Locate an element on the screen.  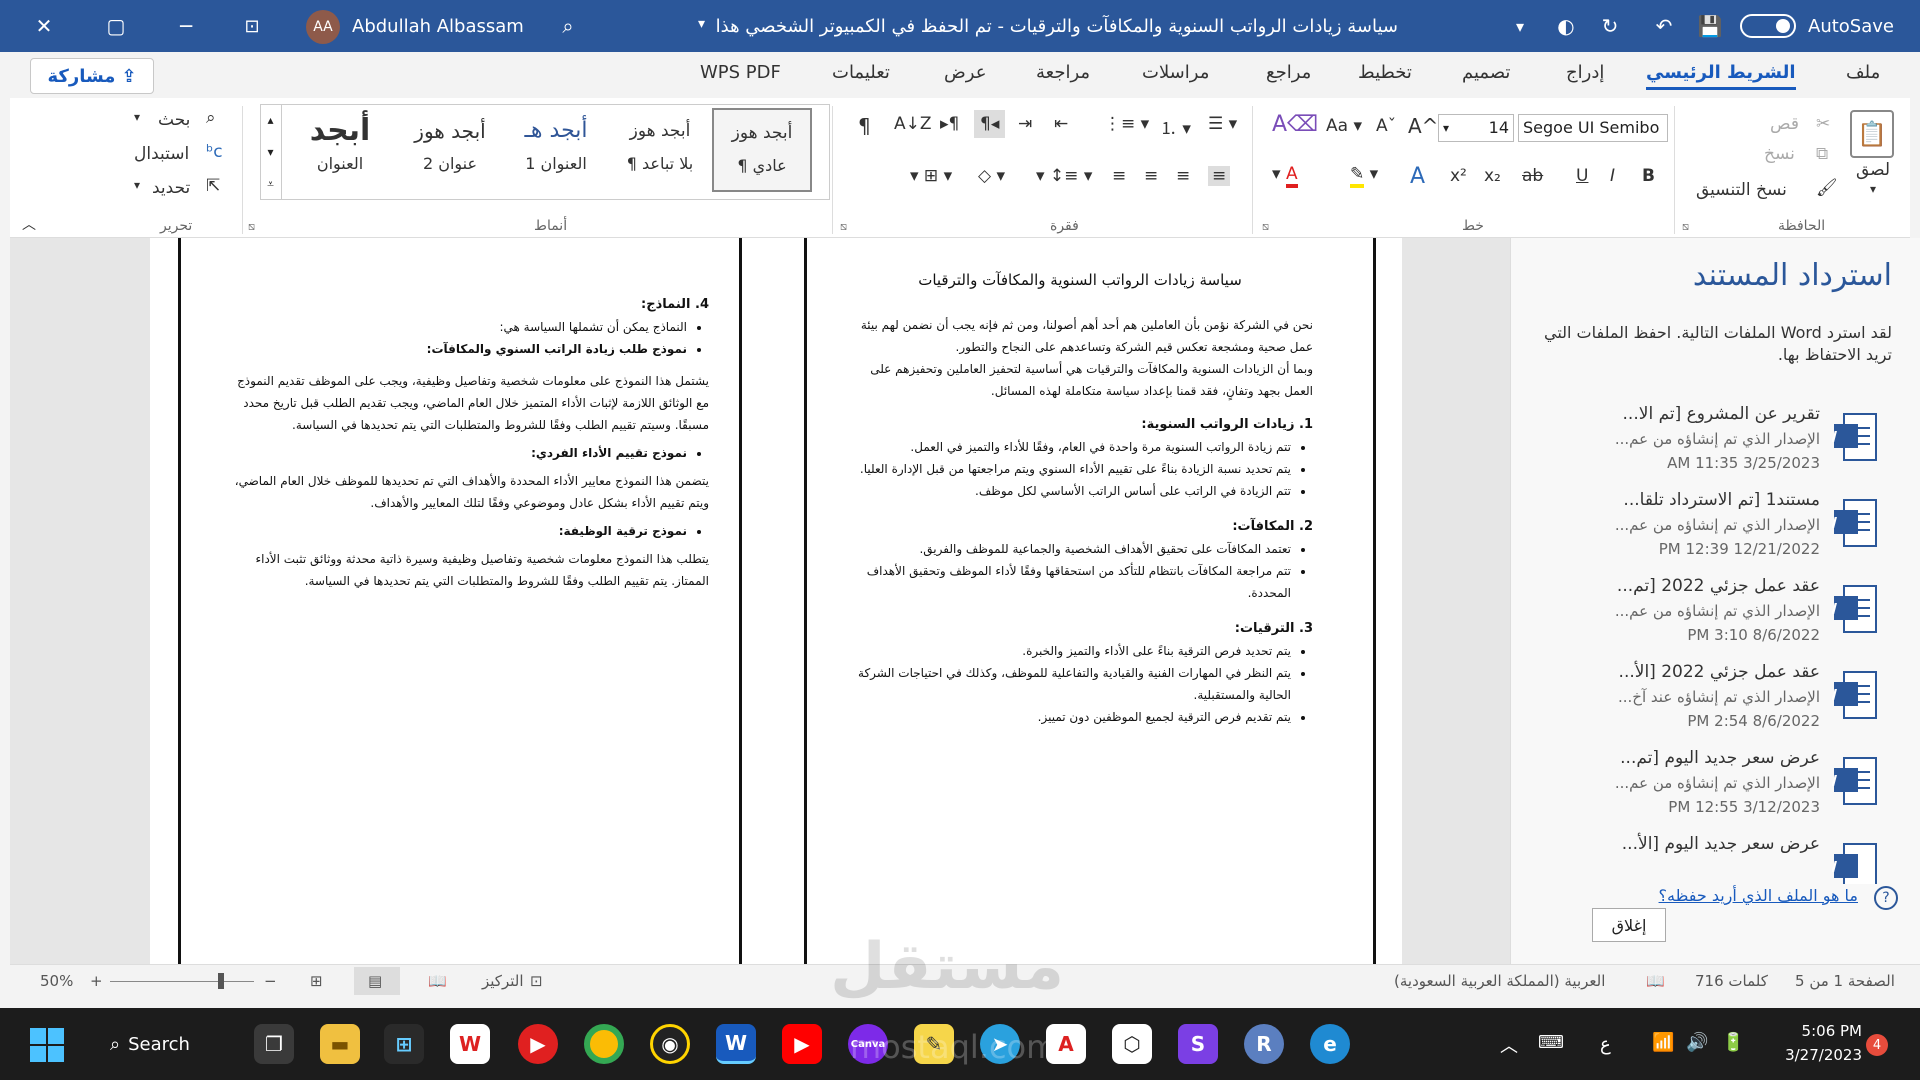
shading-icon: ◇ ▾ is located at coordinates (991, 176).